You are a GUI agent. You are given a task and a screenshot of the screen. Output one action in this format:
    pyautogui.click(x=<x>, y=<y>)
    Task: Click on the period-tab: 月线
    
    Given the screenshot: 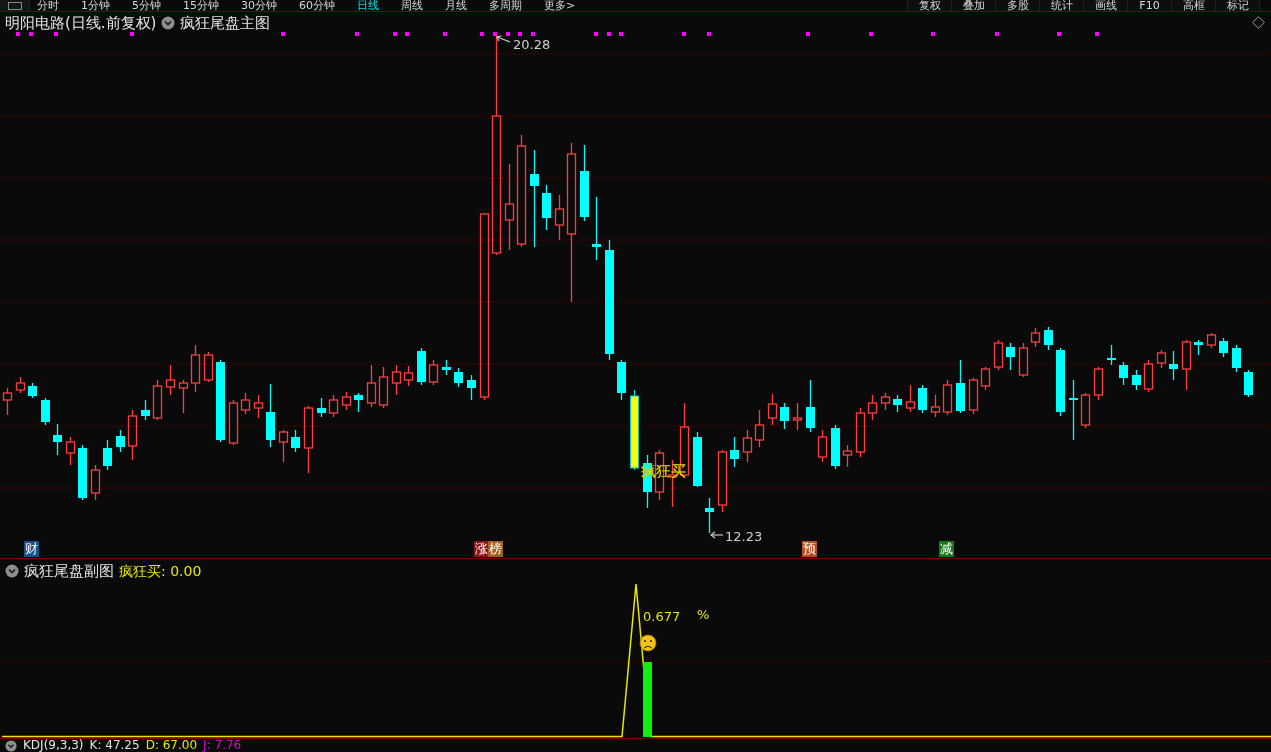 What is the action you would take?
    pyautogui.click(x=456, y=5)
    